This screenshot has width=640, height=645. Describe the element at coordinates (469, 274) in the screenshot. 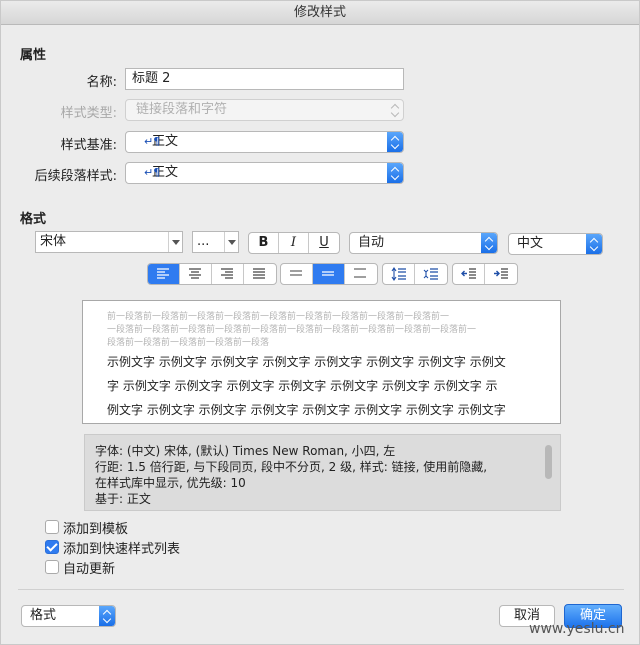

I see `decrease-indent-icon` at that location.